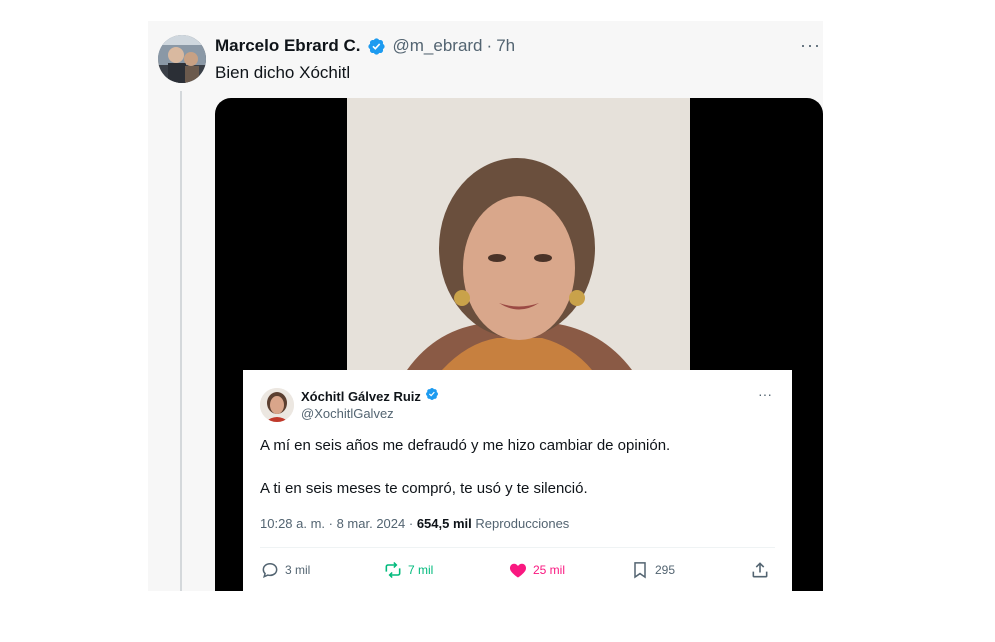  Describe the element at coordinates (182, 59) in the screenshot. I see `author-avatar` at that location.